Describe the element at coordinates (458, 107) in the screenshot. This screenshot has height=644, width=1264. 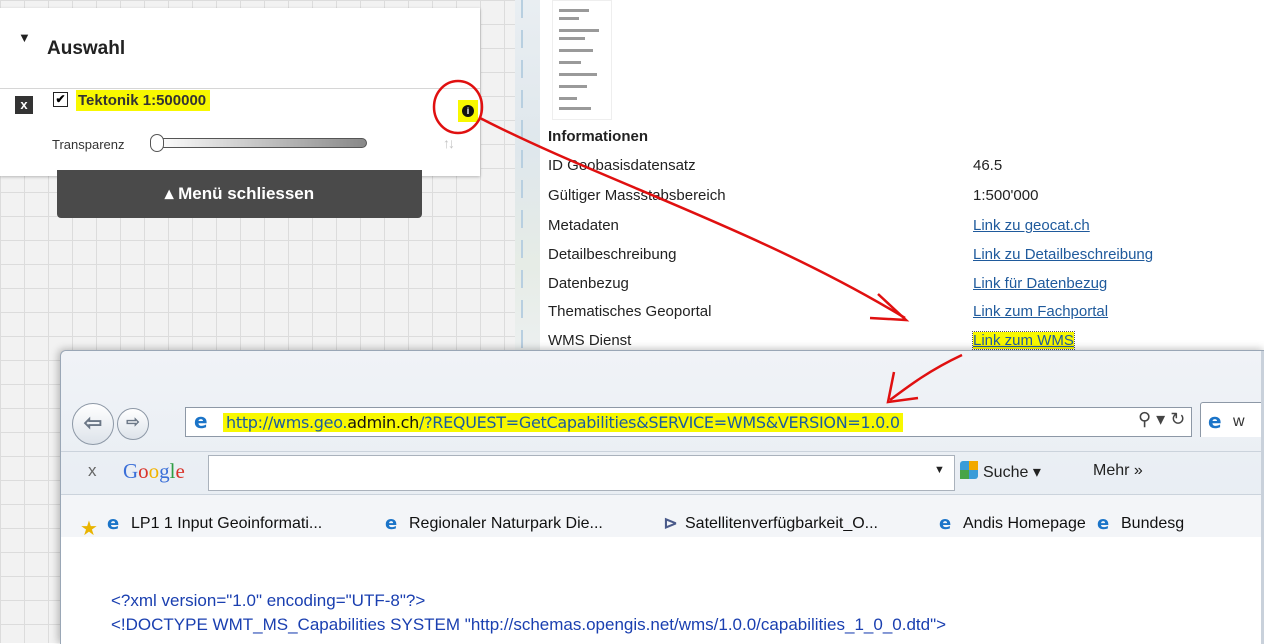
I see `annotation-circle` at that location.